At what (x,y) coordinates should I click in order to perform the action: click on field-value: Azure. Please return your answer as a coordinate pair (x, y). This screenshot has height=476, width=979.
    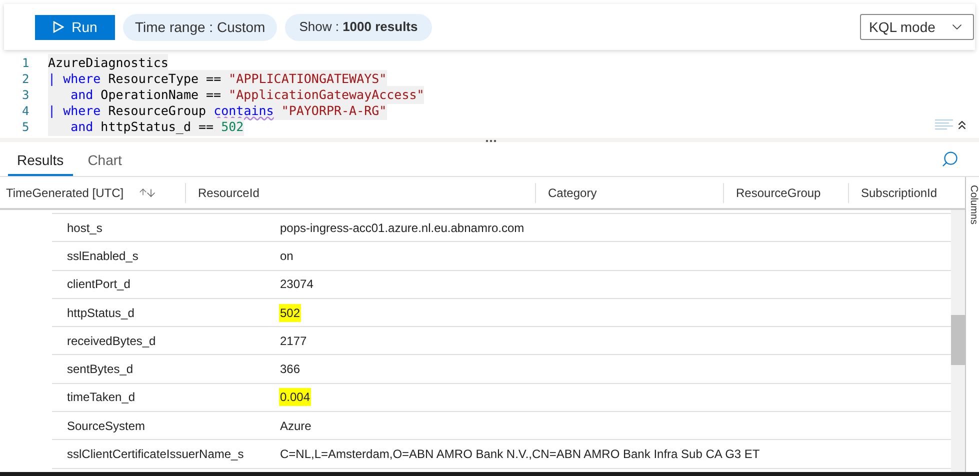
    Looking at the image, I should click on (295, 426).